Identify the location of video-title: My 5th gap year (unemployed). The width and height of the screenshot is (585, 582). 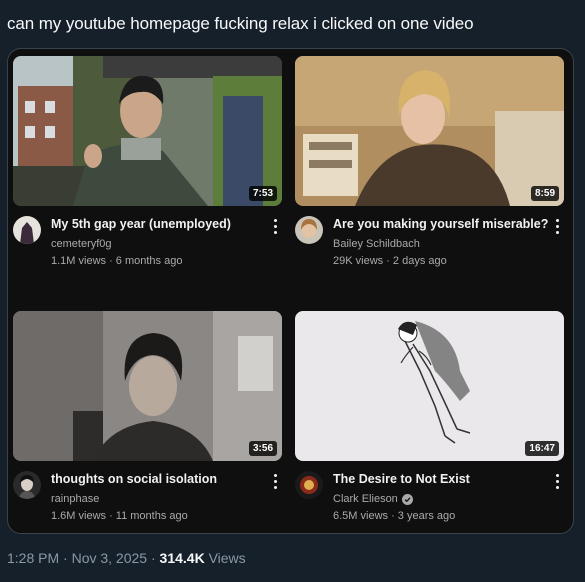
(156, 224).